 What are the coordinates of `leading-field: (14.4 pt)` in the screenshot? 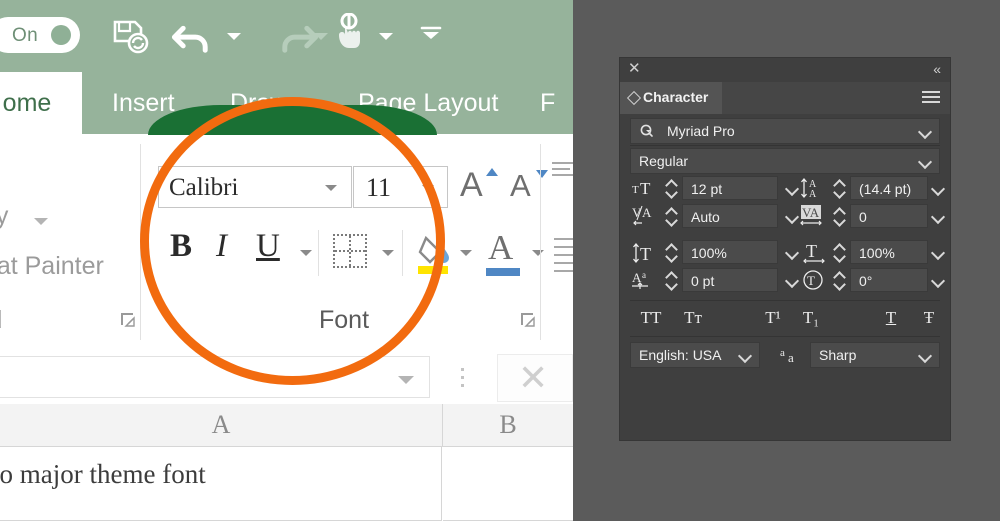 It's located at (889, 188).